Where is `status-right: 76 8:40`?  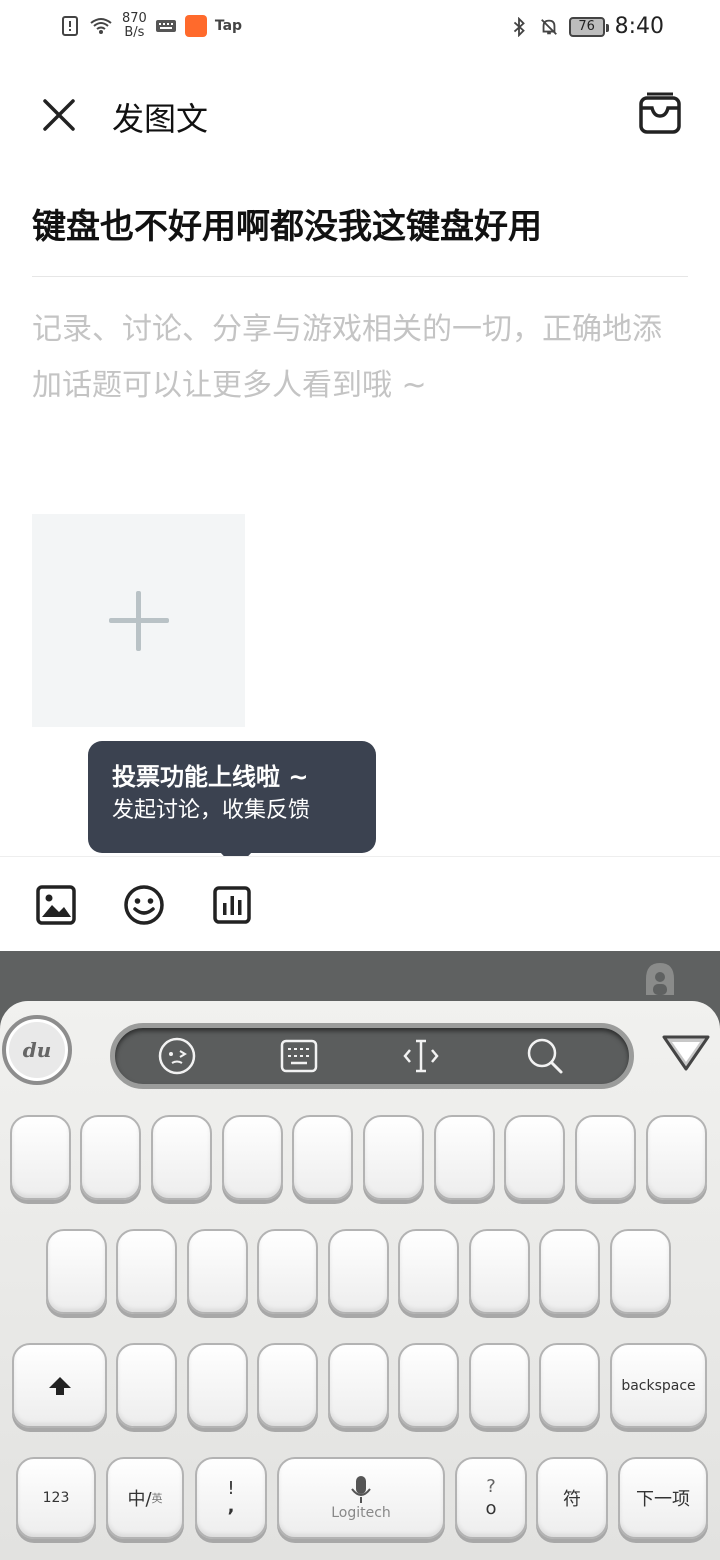
status-right: 76 8:40 is located at coordinates (586, 26).